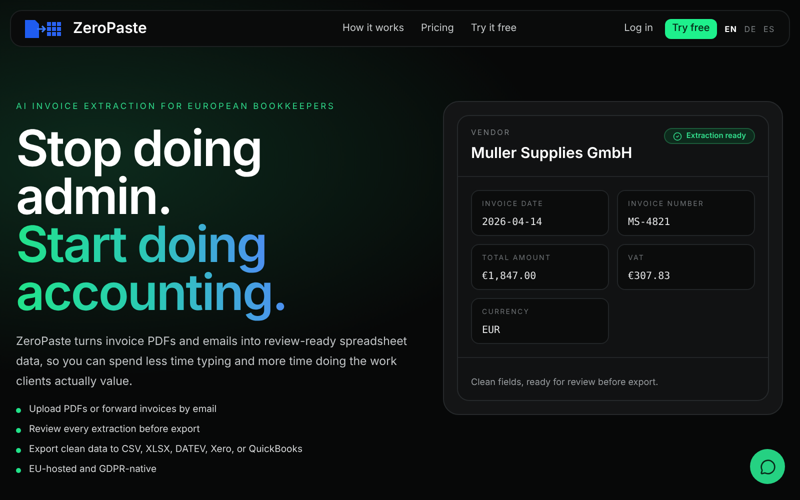 The image size is (800, 500). I want to click on language-option: DE, so click(750, 28).